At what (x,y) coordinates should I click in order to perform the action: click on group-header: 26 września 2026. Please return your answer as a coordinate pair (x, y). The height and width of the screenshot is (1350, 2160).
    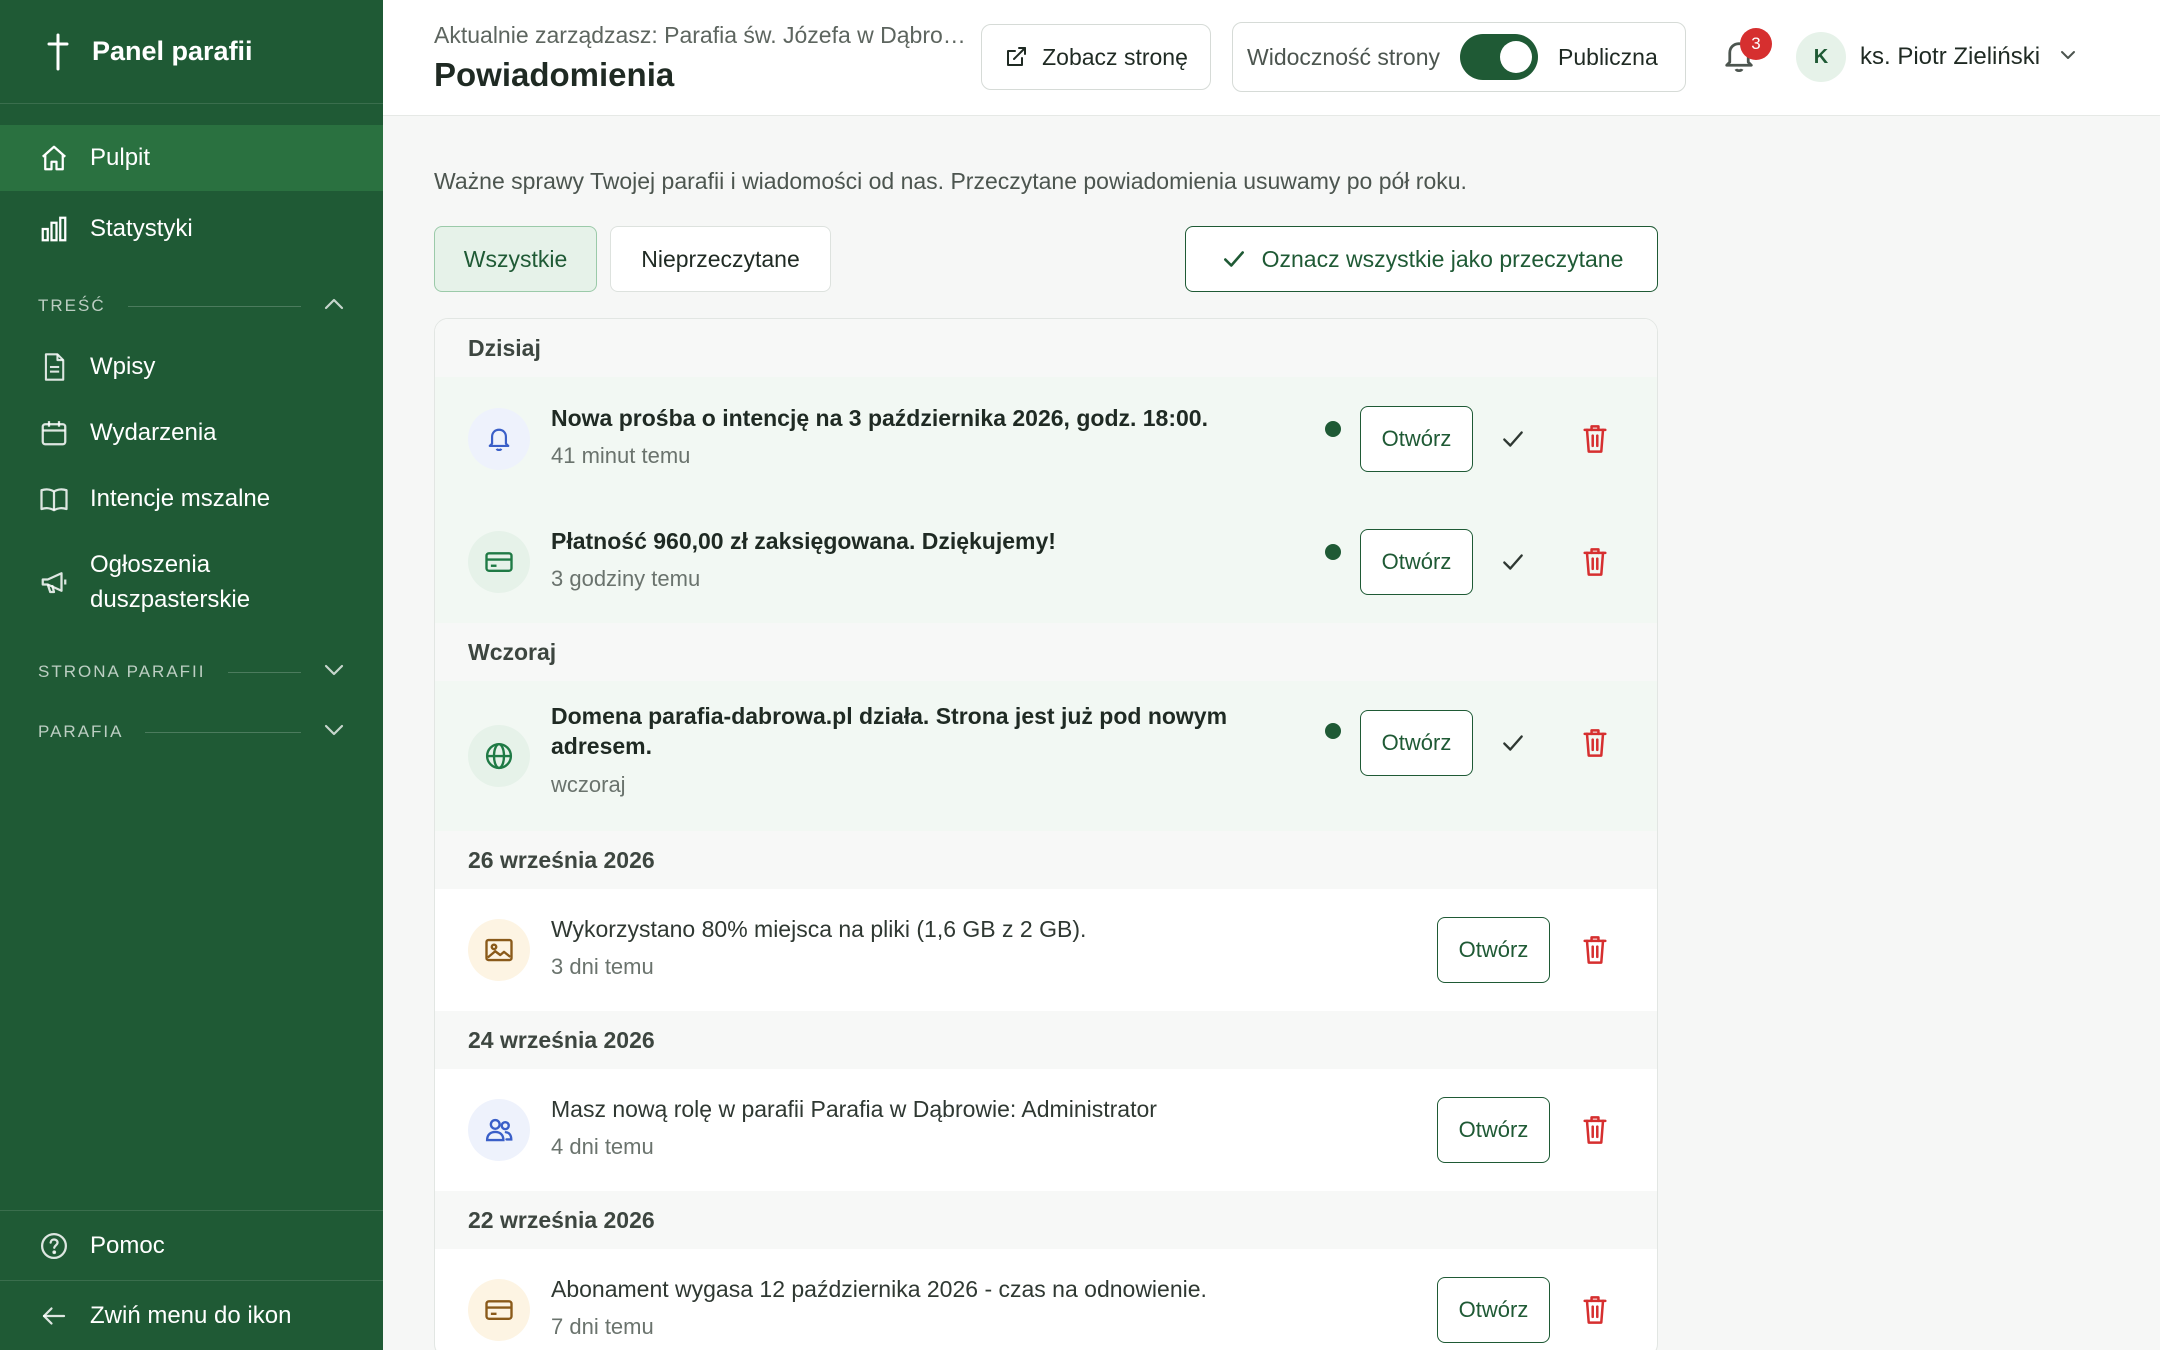
    Looking at the image, I should click on (1046, 860).